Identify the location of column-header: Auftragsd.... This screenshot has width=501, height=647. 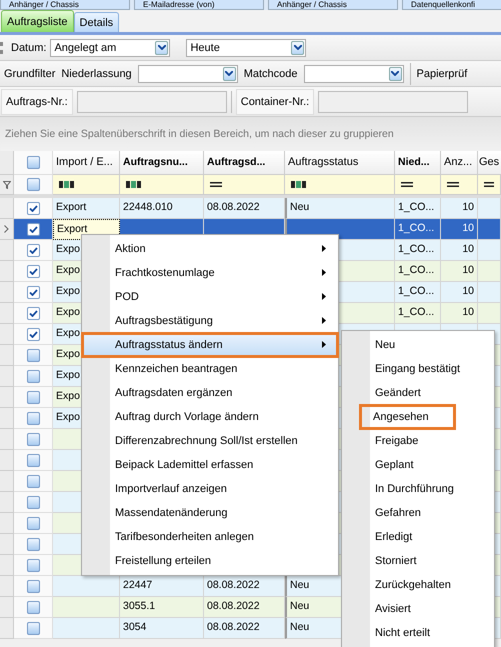
(244, 163).